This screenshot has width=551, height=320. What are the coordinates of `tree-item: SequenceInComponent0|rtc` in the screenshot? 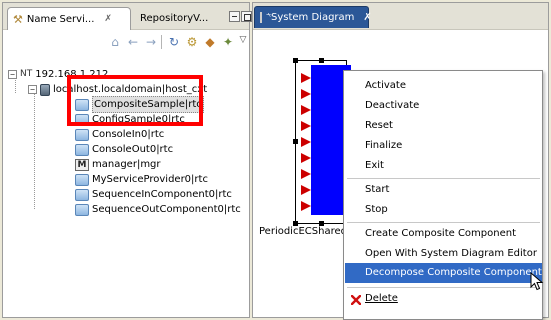 It's located at (153, 194).